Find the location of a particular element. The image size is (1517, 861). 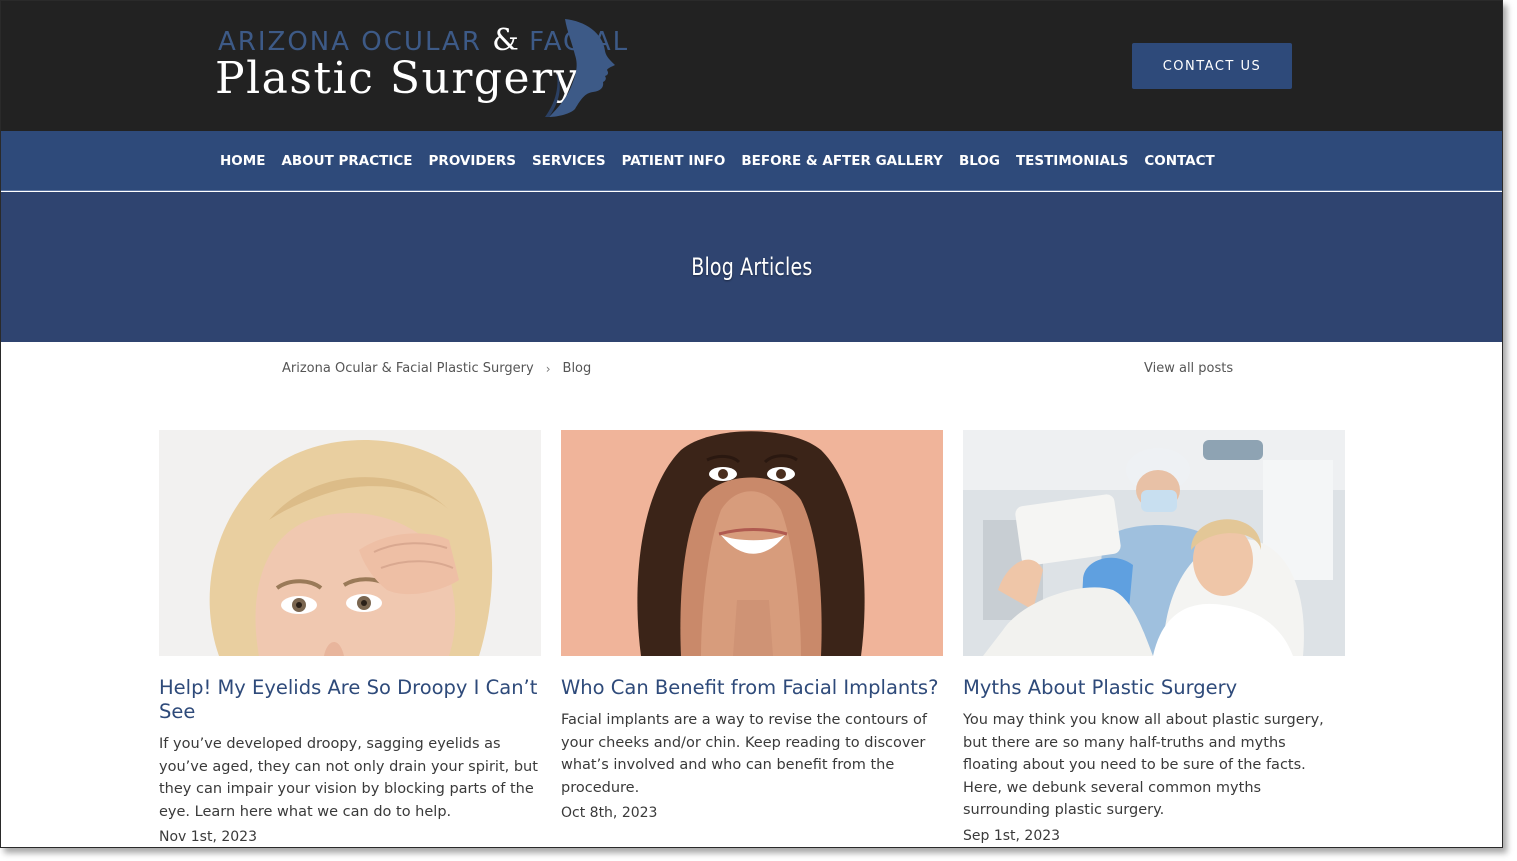

nav-item-home: HOME is located at coordinates (242, 161).